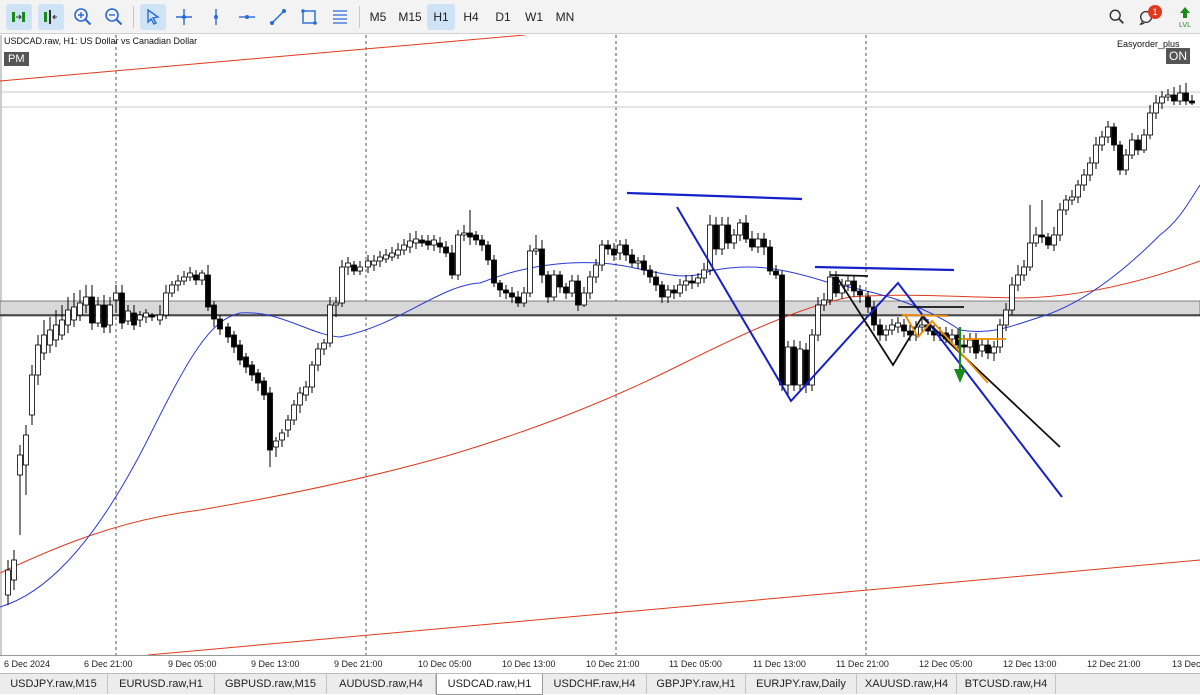 This screenshot has width=1200, height=695. I want to click on rectangle-icon, so click(309, 17).